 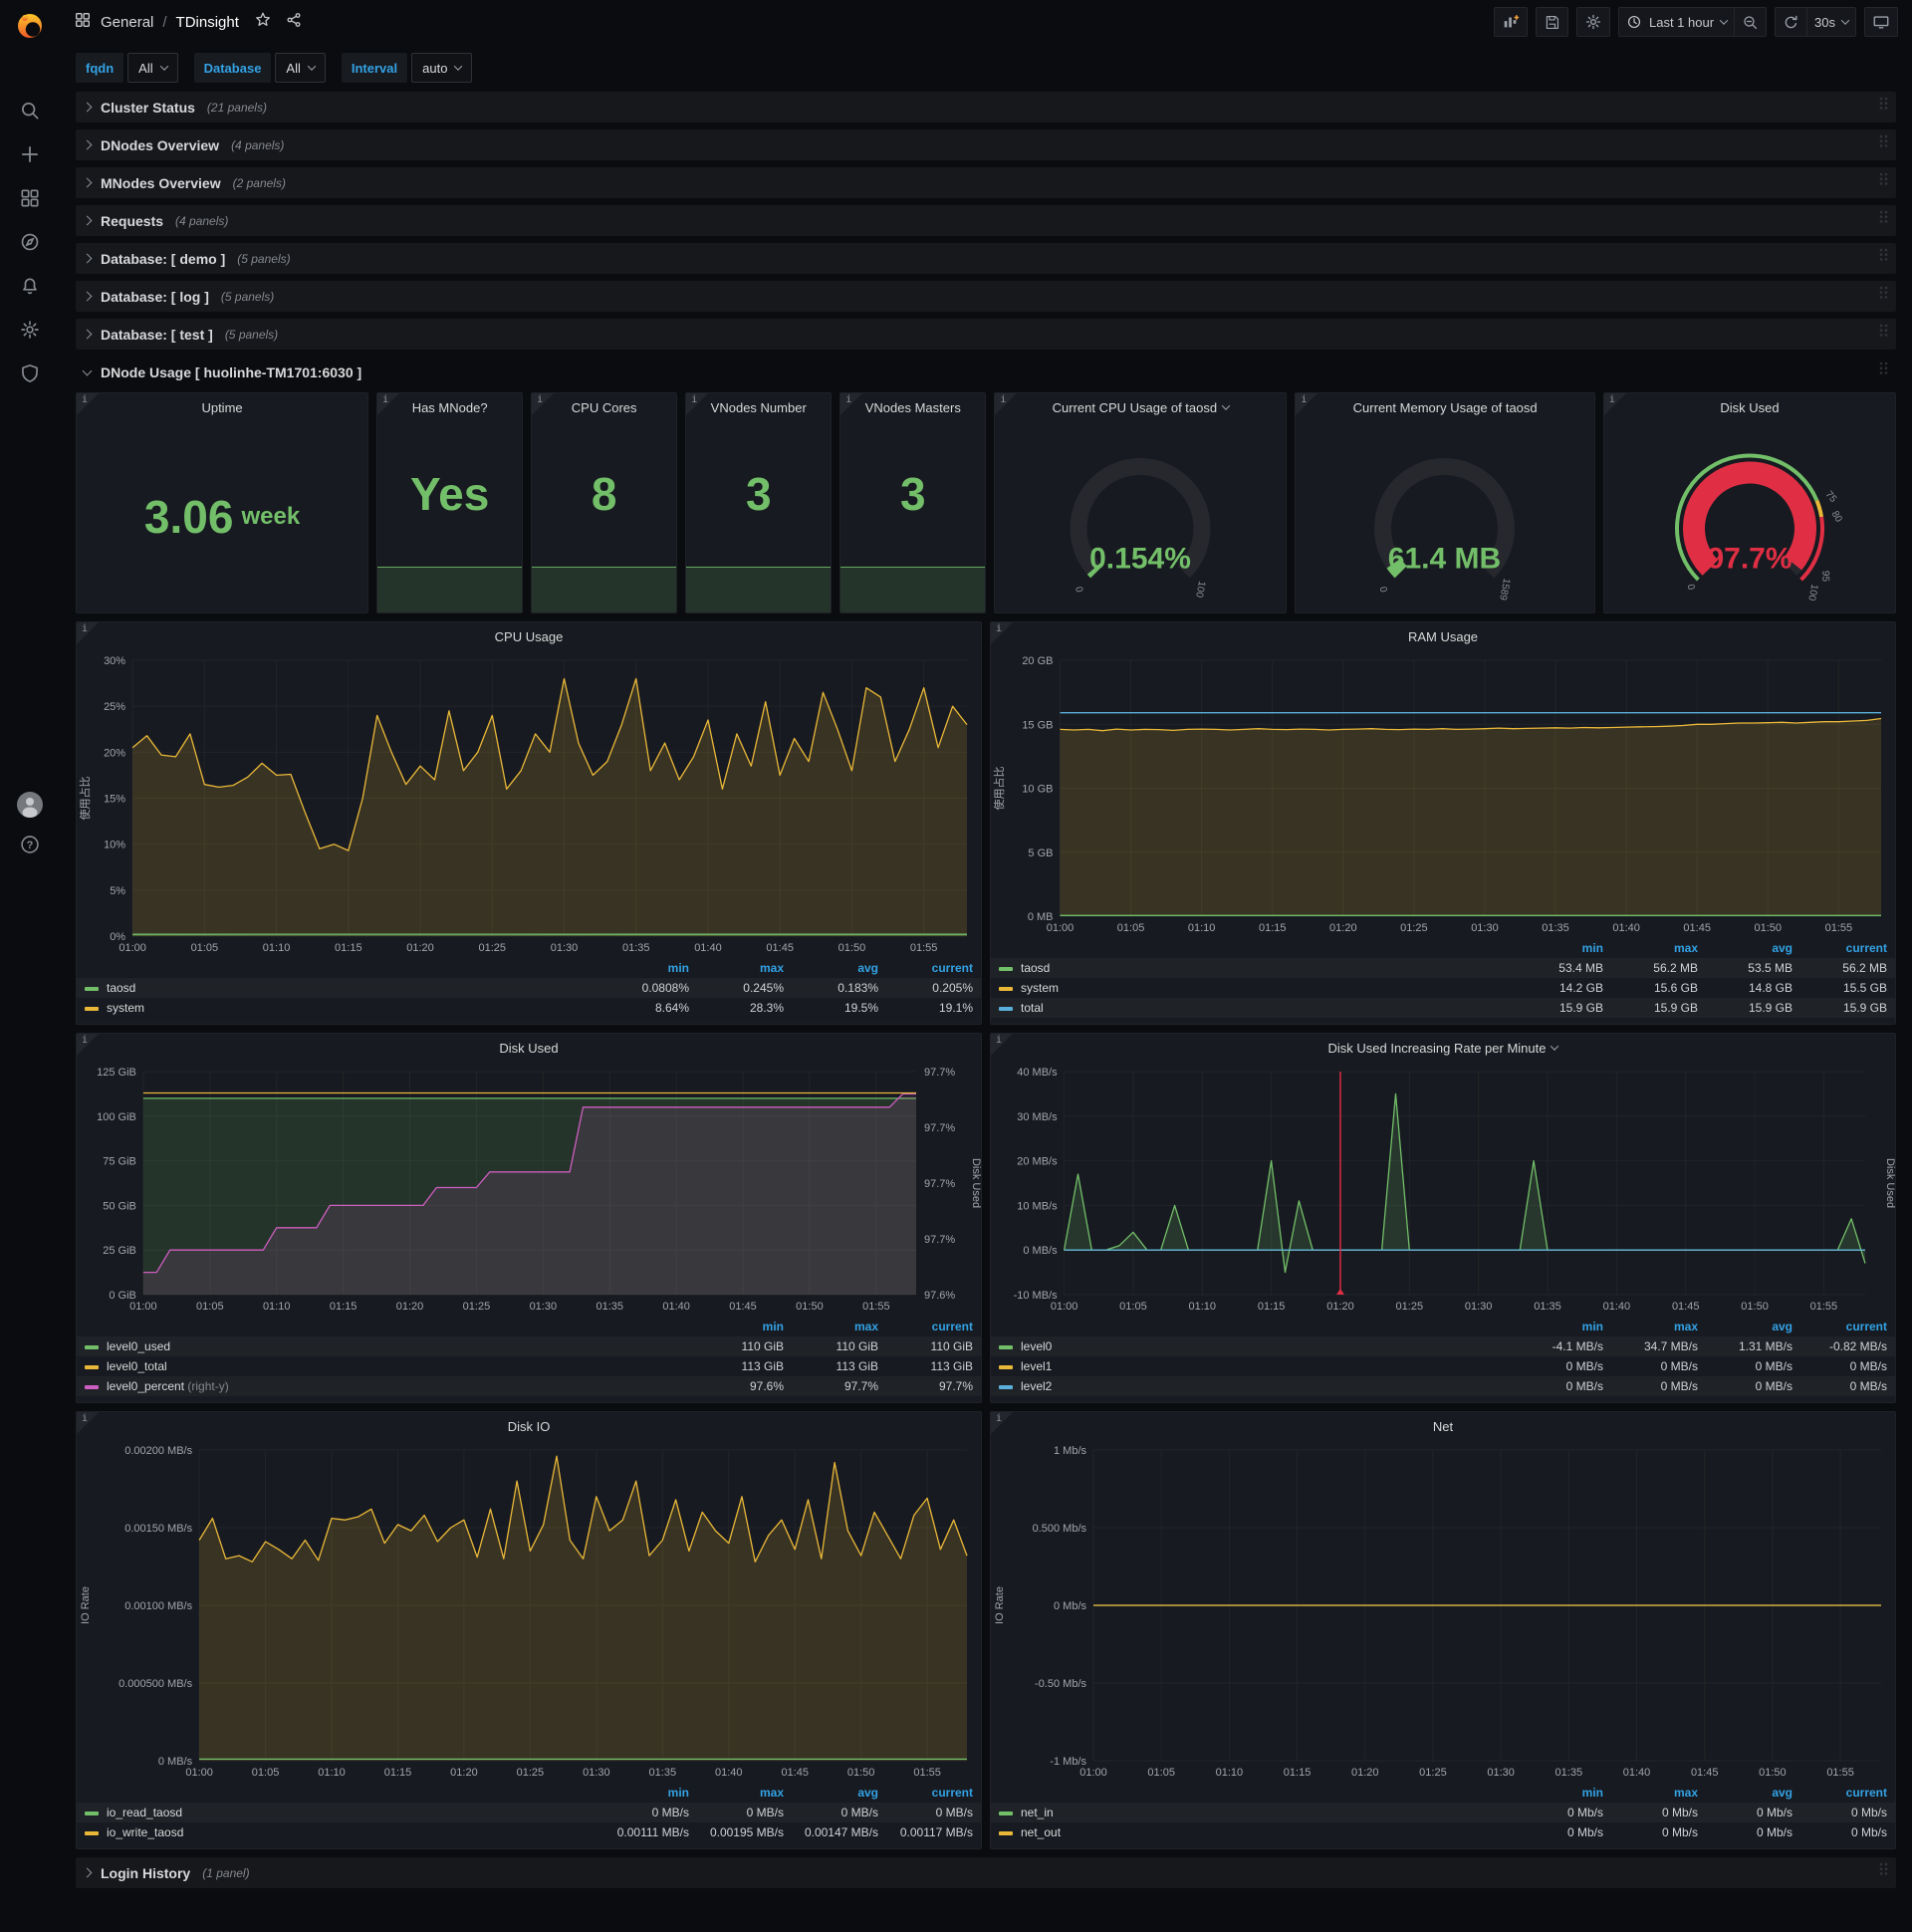 I want to click on series-name-cell: taosd, so click(x=1254, y=968).